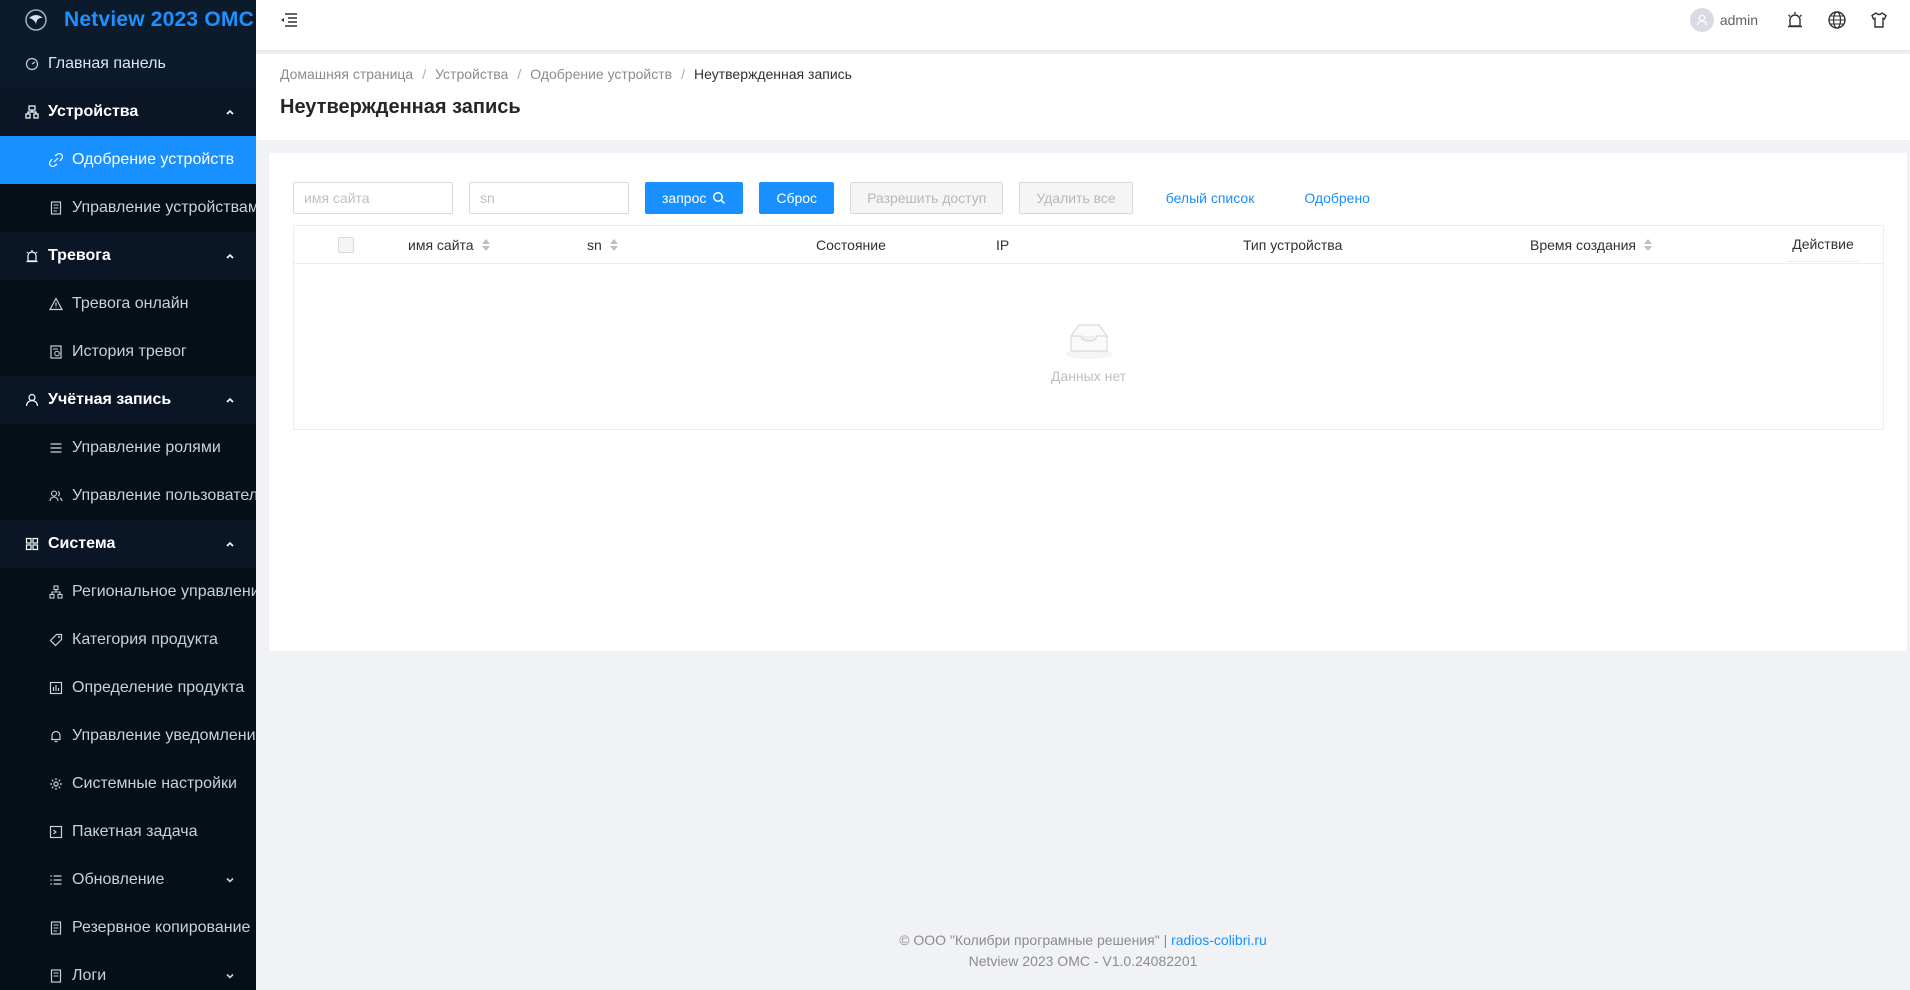 This screenshot has height=990, width=1910. Describe the element at coordinates (145, 639) in the screenshot. I see `sidebar-item-label: Категория продукта` at that location.